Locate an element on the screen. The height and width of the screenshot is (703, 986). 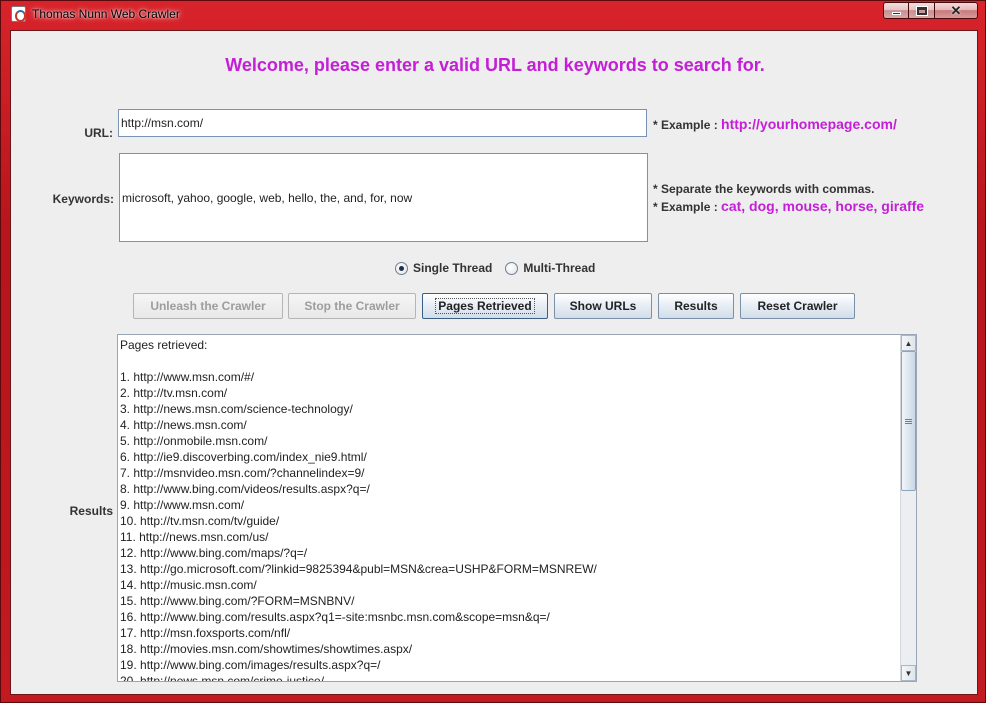
keywords-hint-separator: * Separate the keywords with commas. is located at coordinates (764, 189).